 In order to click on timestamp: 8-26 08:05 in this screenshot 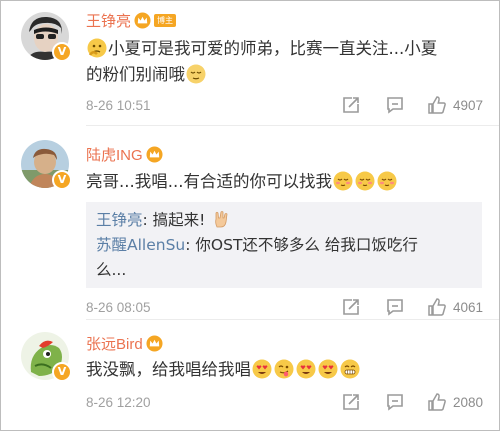, I will do `click(118, 307)`.